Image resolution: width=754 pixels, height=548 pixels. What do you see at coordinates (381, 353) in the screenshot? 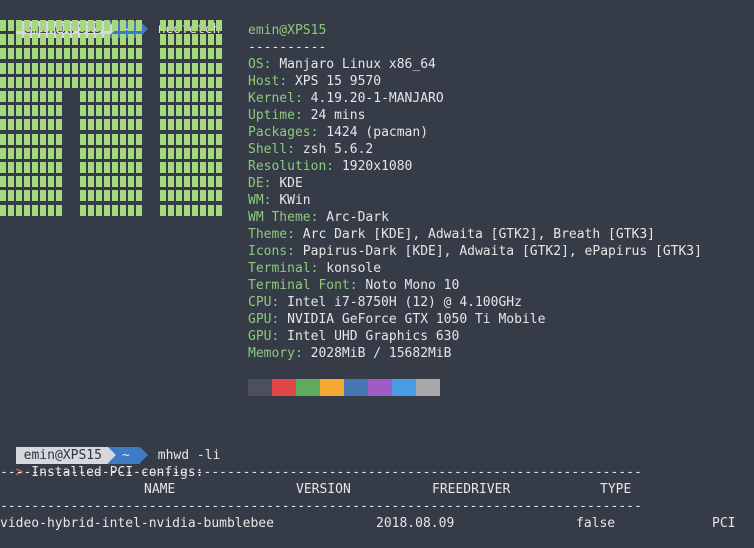
I see `info-value: 2028MiB / 15682MiB` at bounding box center [381, 353].